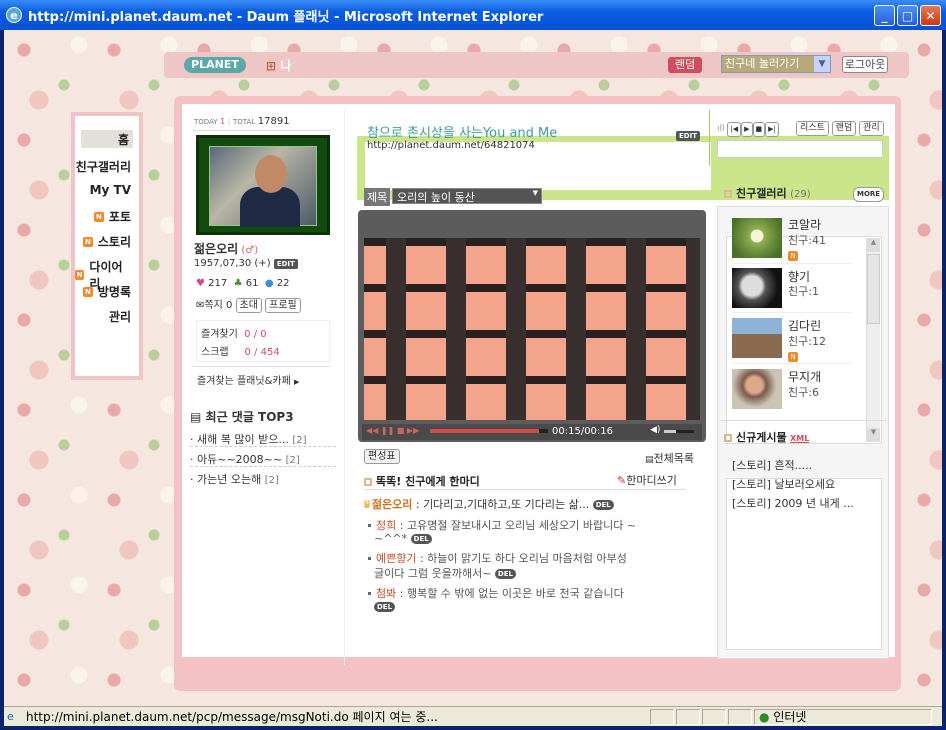 The height and width of the screenshot is (730, 946). What do you see at coordinates (873, 435) in the screenshot?
I see `scroll-down-icon: ▼` at bounding box center [873, 435].